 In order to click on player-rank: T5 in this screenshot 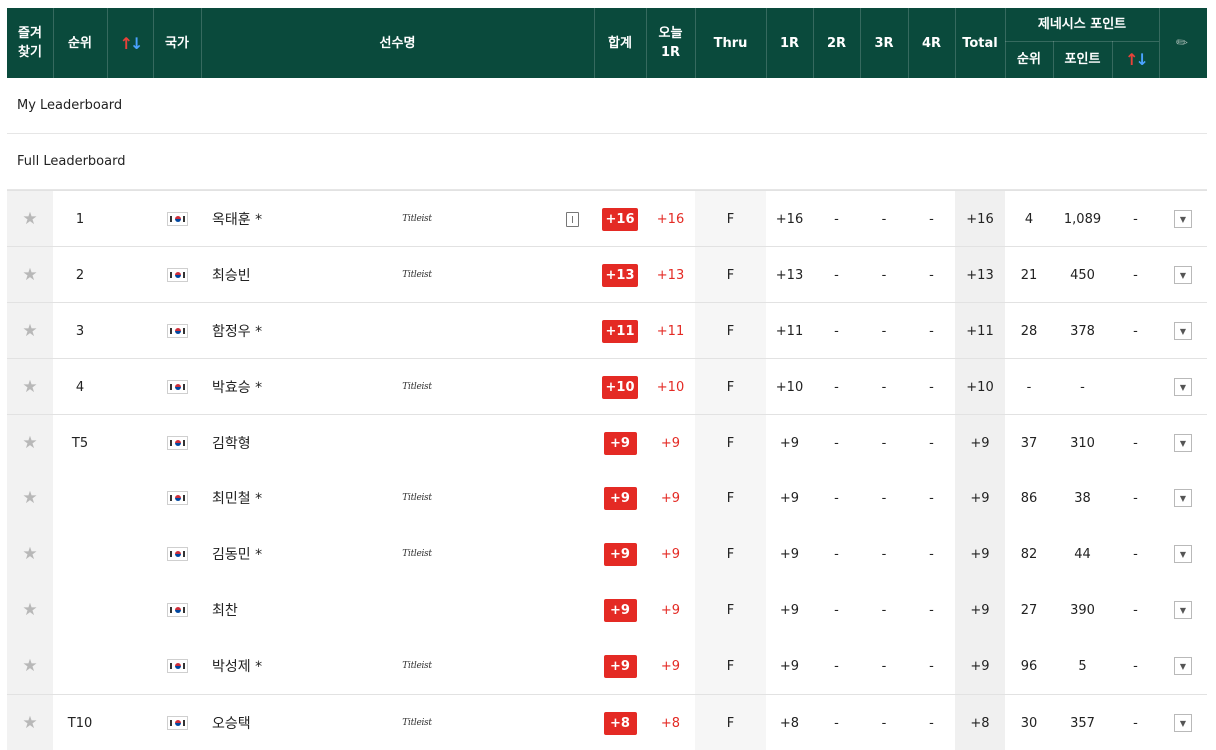, I will do `click(80, 443)`.